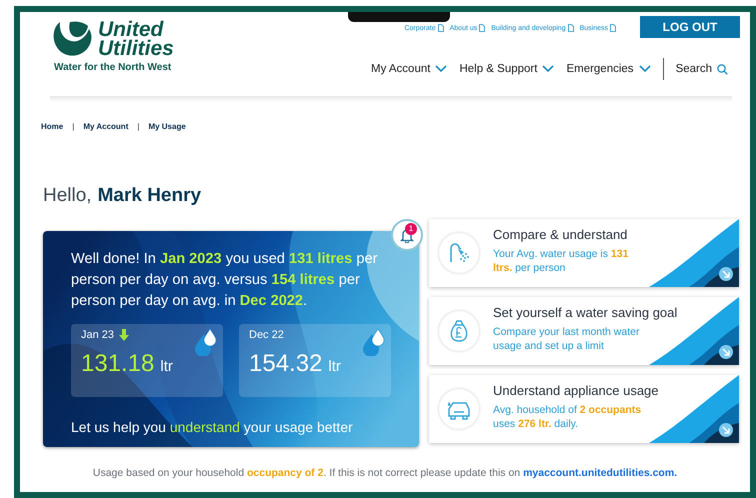 The width and height of the screenshot is (756, 498). I want to click on usage-value: 154.32, so click(285, 364).